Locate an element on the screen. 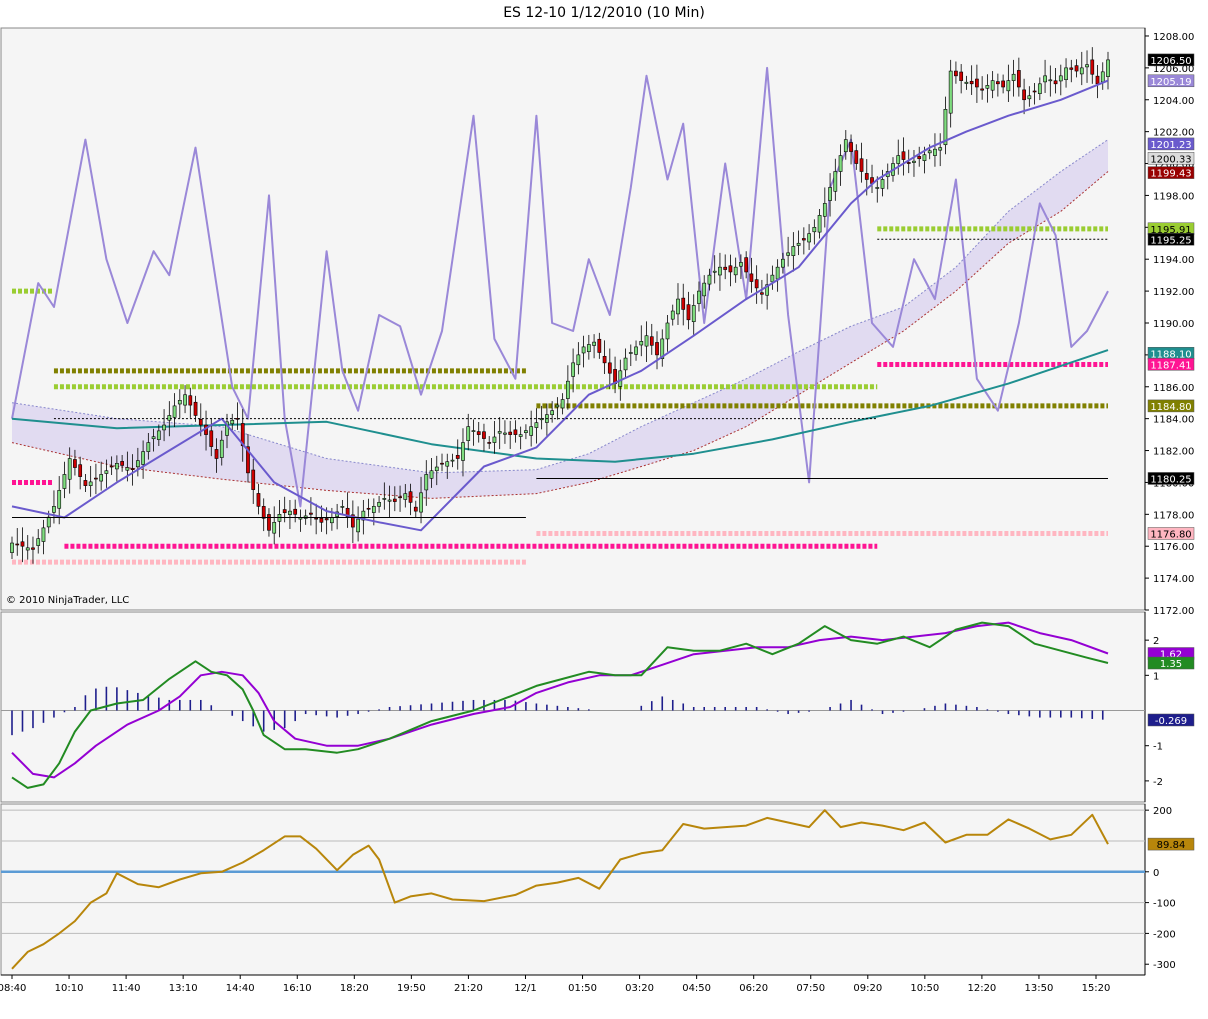 The width and height of the screenshot is (1208, 1019). x-tick-label: 15:20 is located at coordinates (1096, 988).